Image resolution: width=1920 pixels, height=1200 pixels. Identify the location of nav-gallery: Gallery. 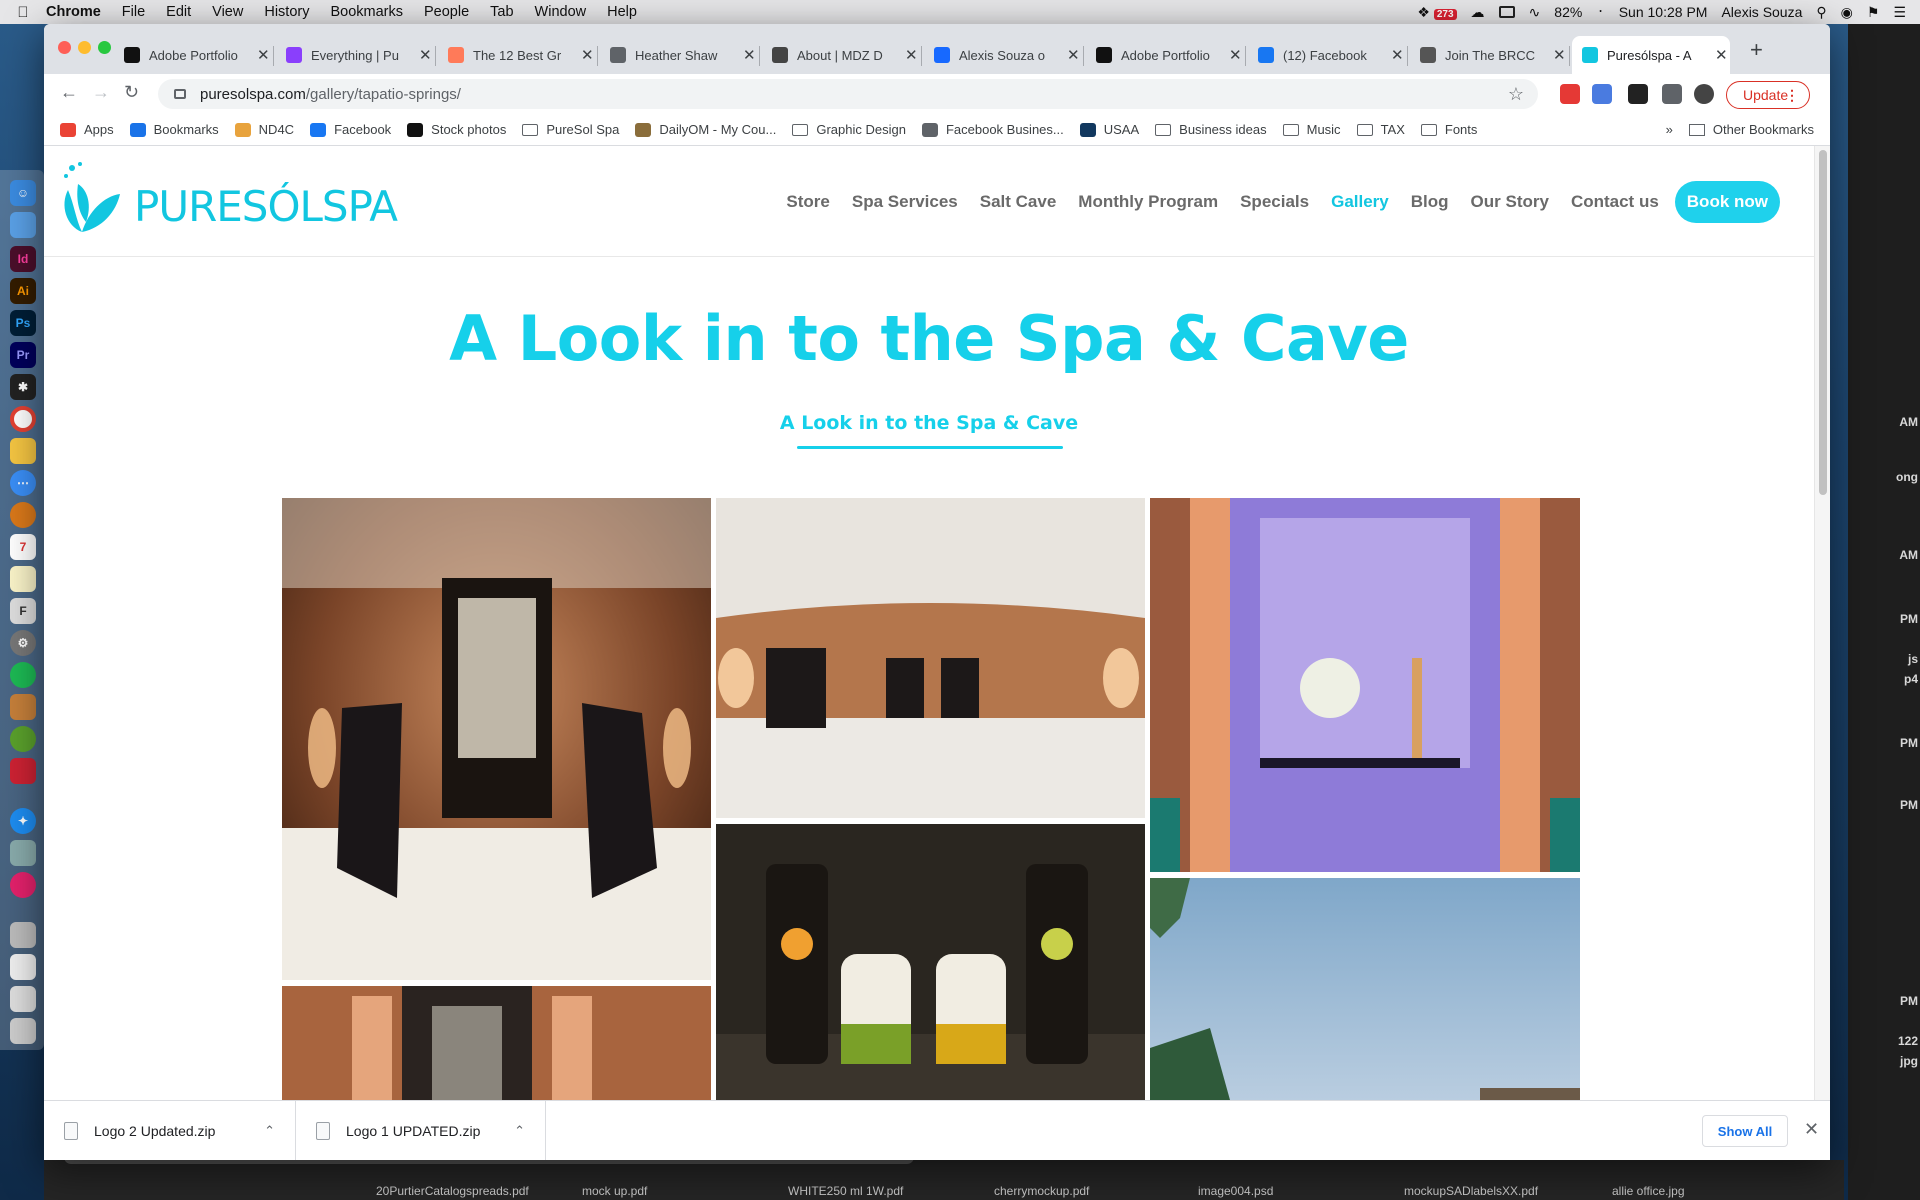
(1360, 202).